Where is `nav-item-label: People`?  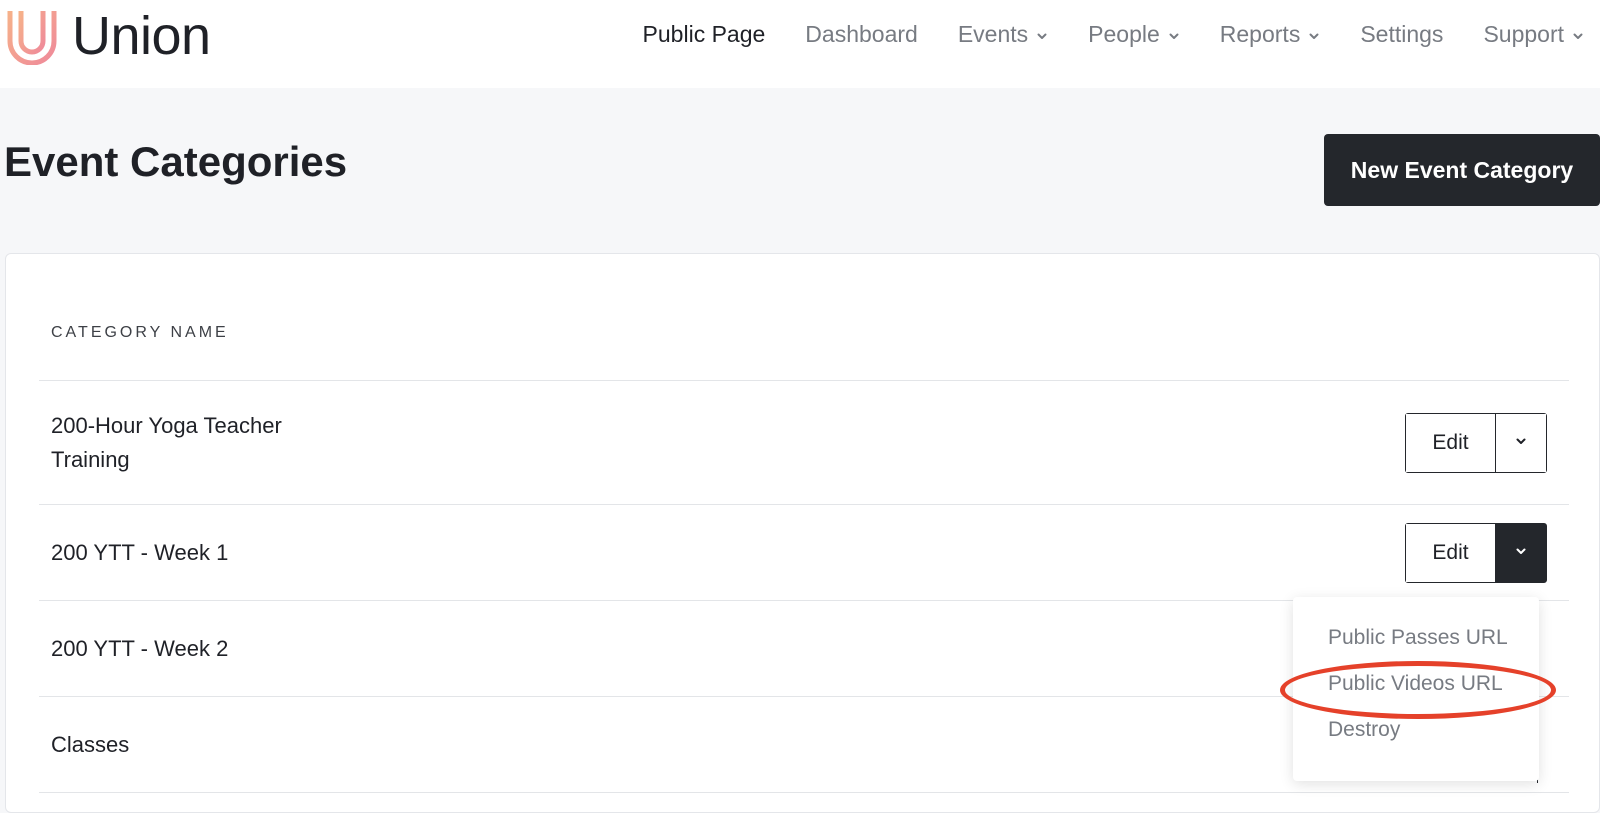
nav-item-label: People is located at coordinates (1124, 33).